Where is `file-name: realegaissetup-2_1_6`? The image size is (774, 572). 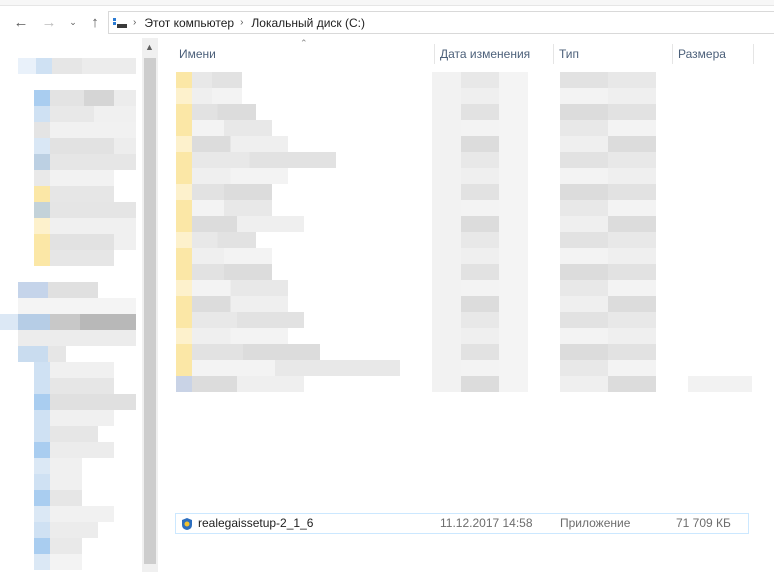
file-name: realegaissetup-2_1_6 is located at coordinates (255, 523).